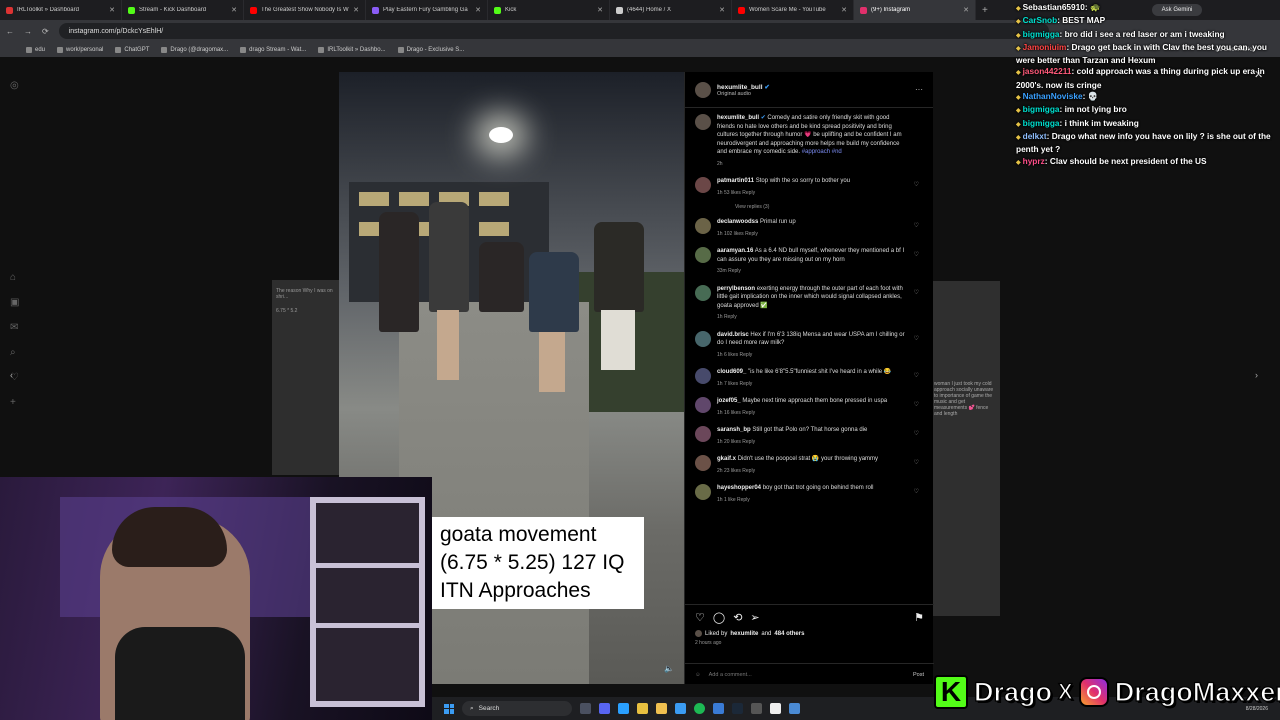 This screenshot has width=1280, height=720. What do you see at coordinates (700, 617) in the screenshot?
I see `like-icon: ♡` at bounding box center [700, 617].